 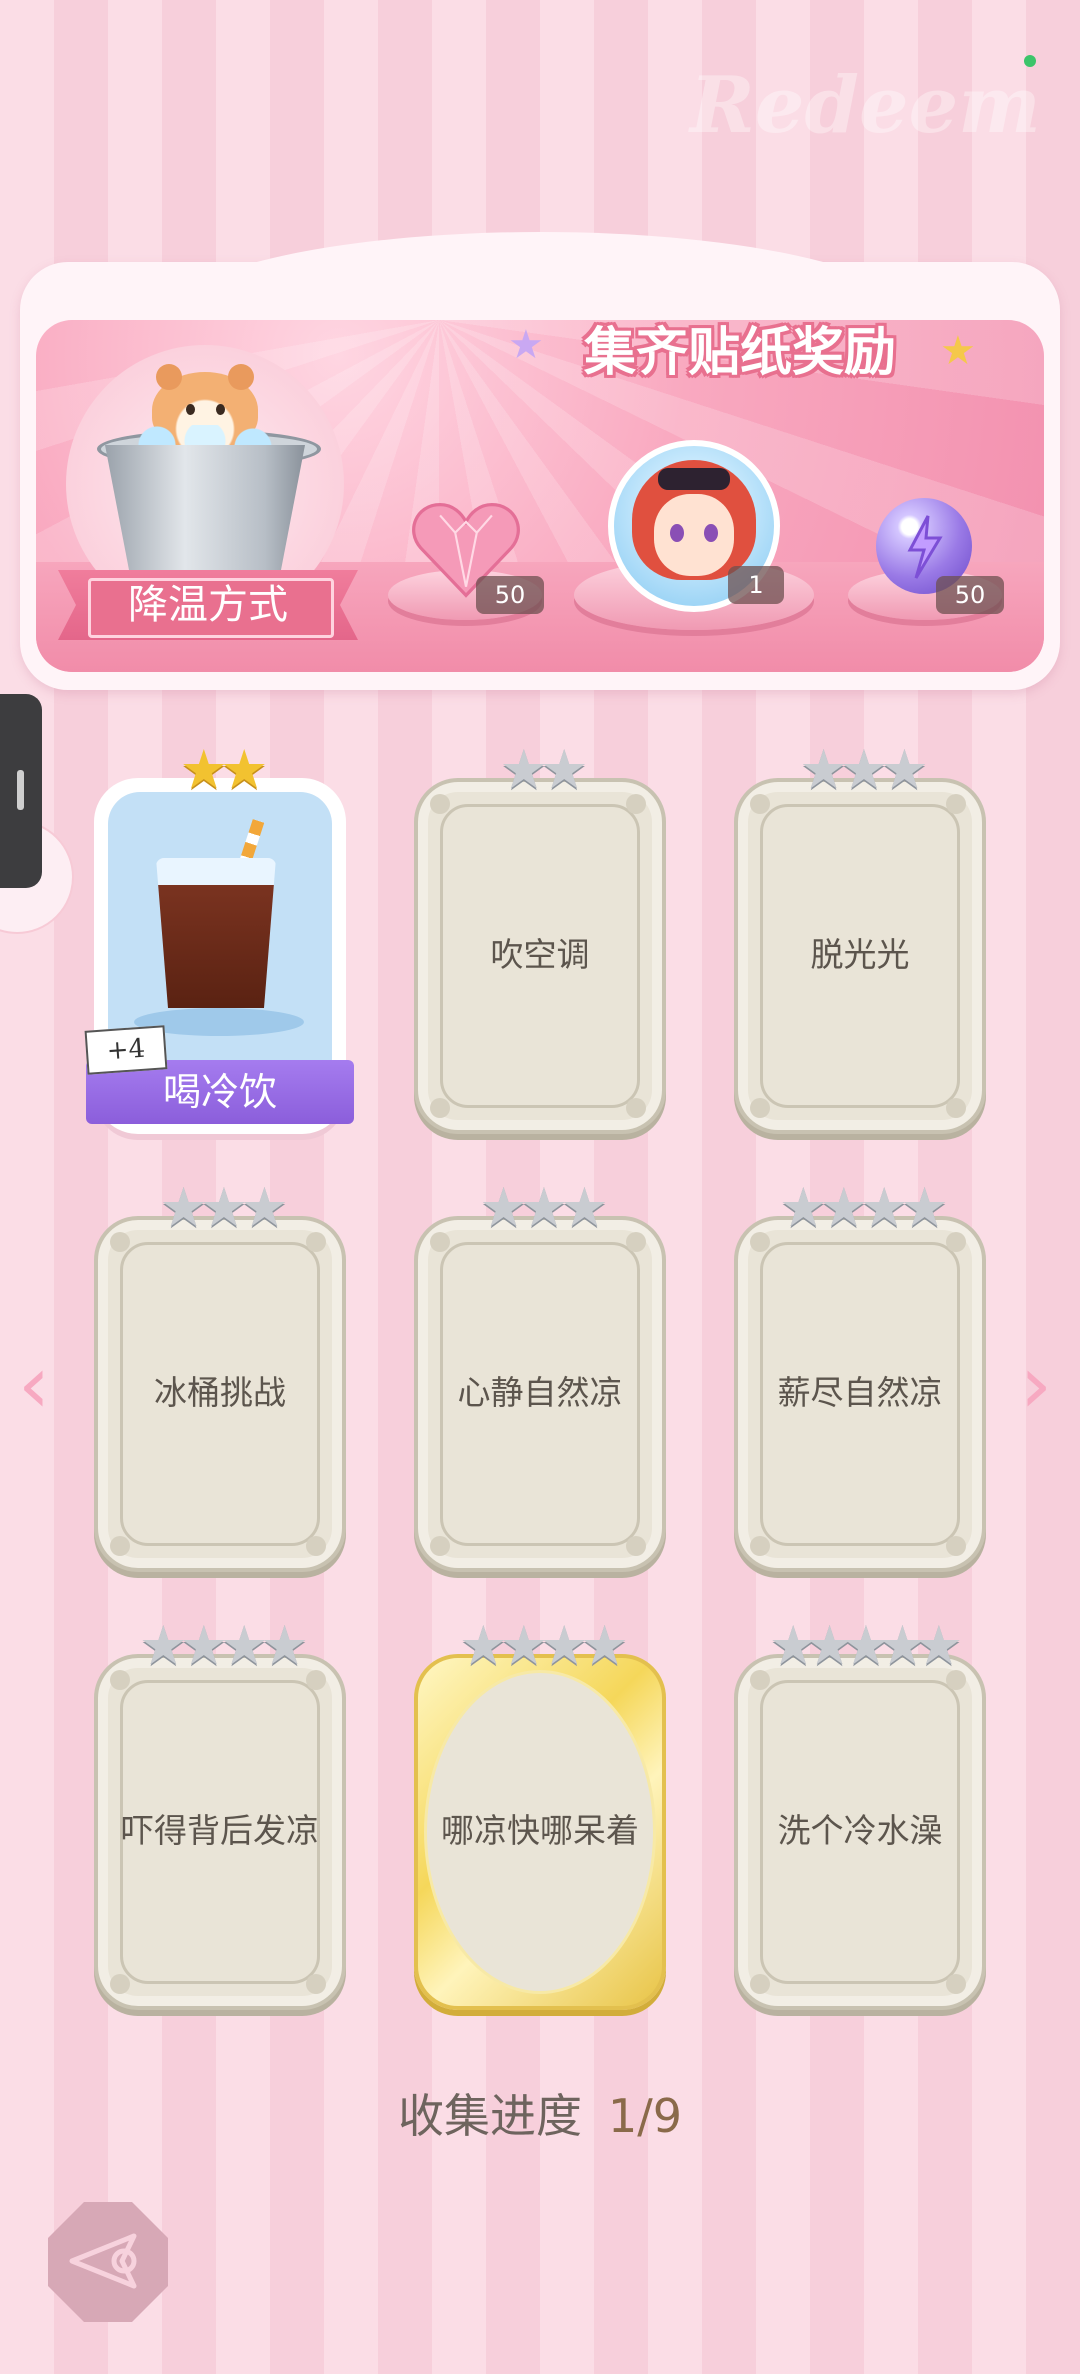 I want to click on sticker-card-salary-cool: ★★★★ 薪尽自然凉, so click(x=860, y=1376).